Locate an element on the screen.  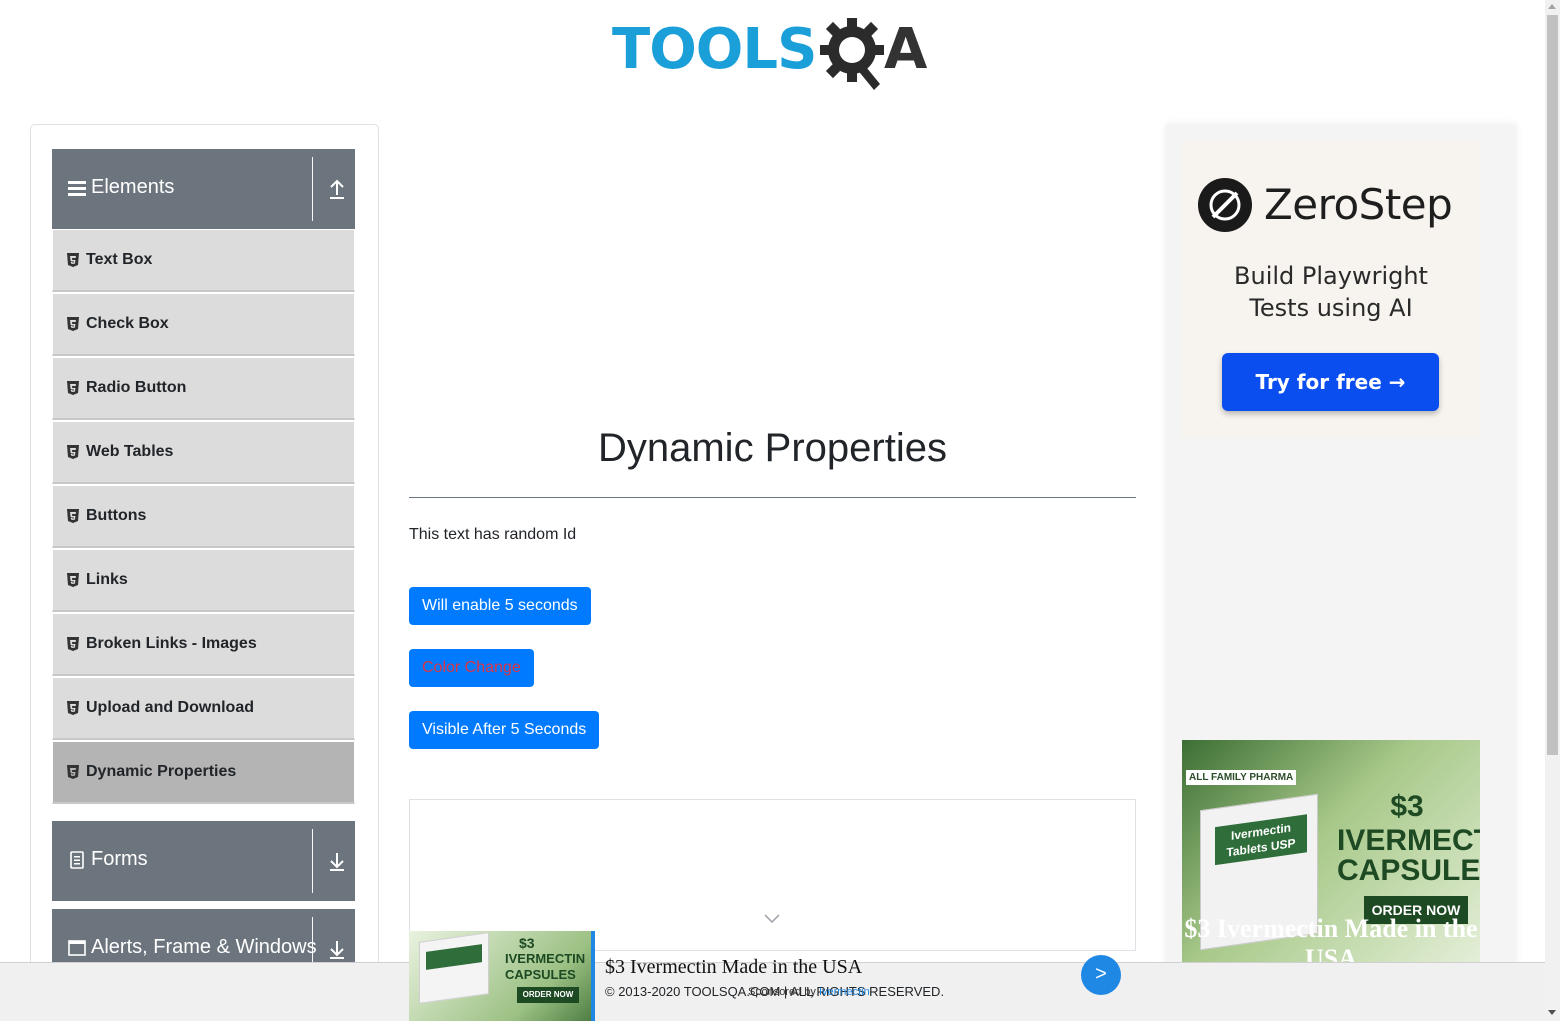
gear-search-icon is located at coordinates (852, 54).